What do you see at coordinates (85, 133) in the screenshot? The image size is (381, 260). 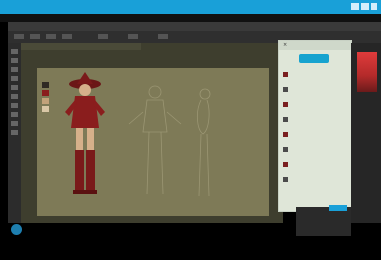 I see `character-colored` at bounding box center [85, 133].